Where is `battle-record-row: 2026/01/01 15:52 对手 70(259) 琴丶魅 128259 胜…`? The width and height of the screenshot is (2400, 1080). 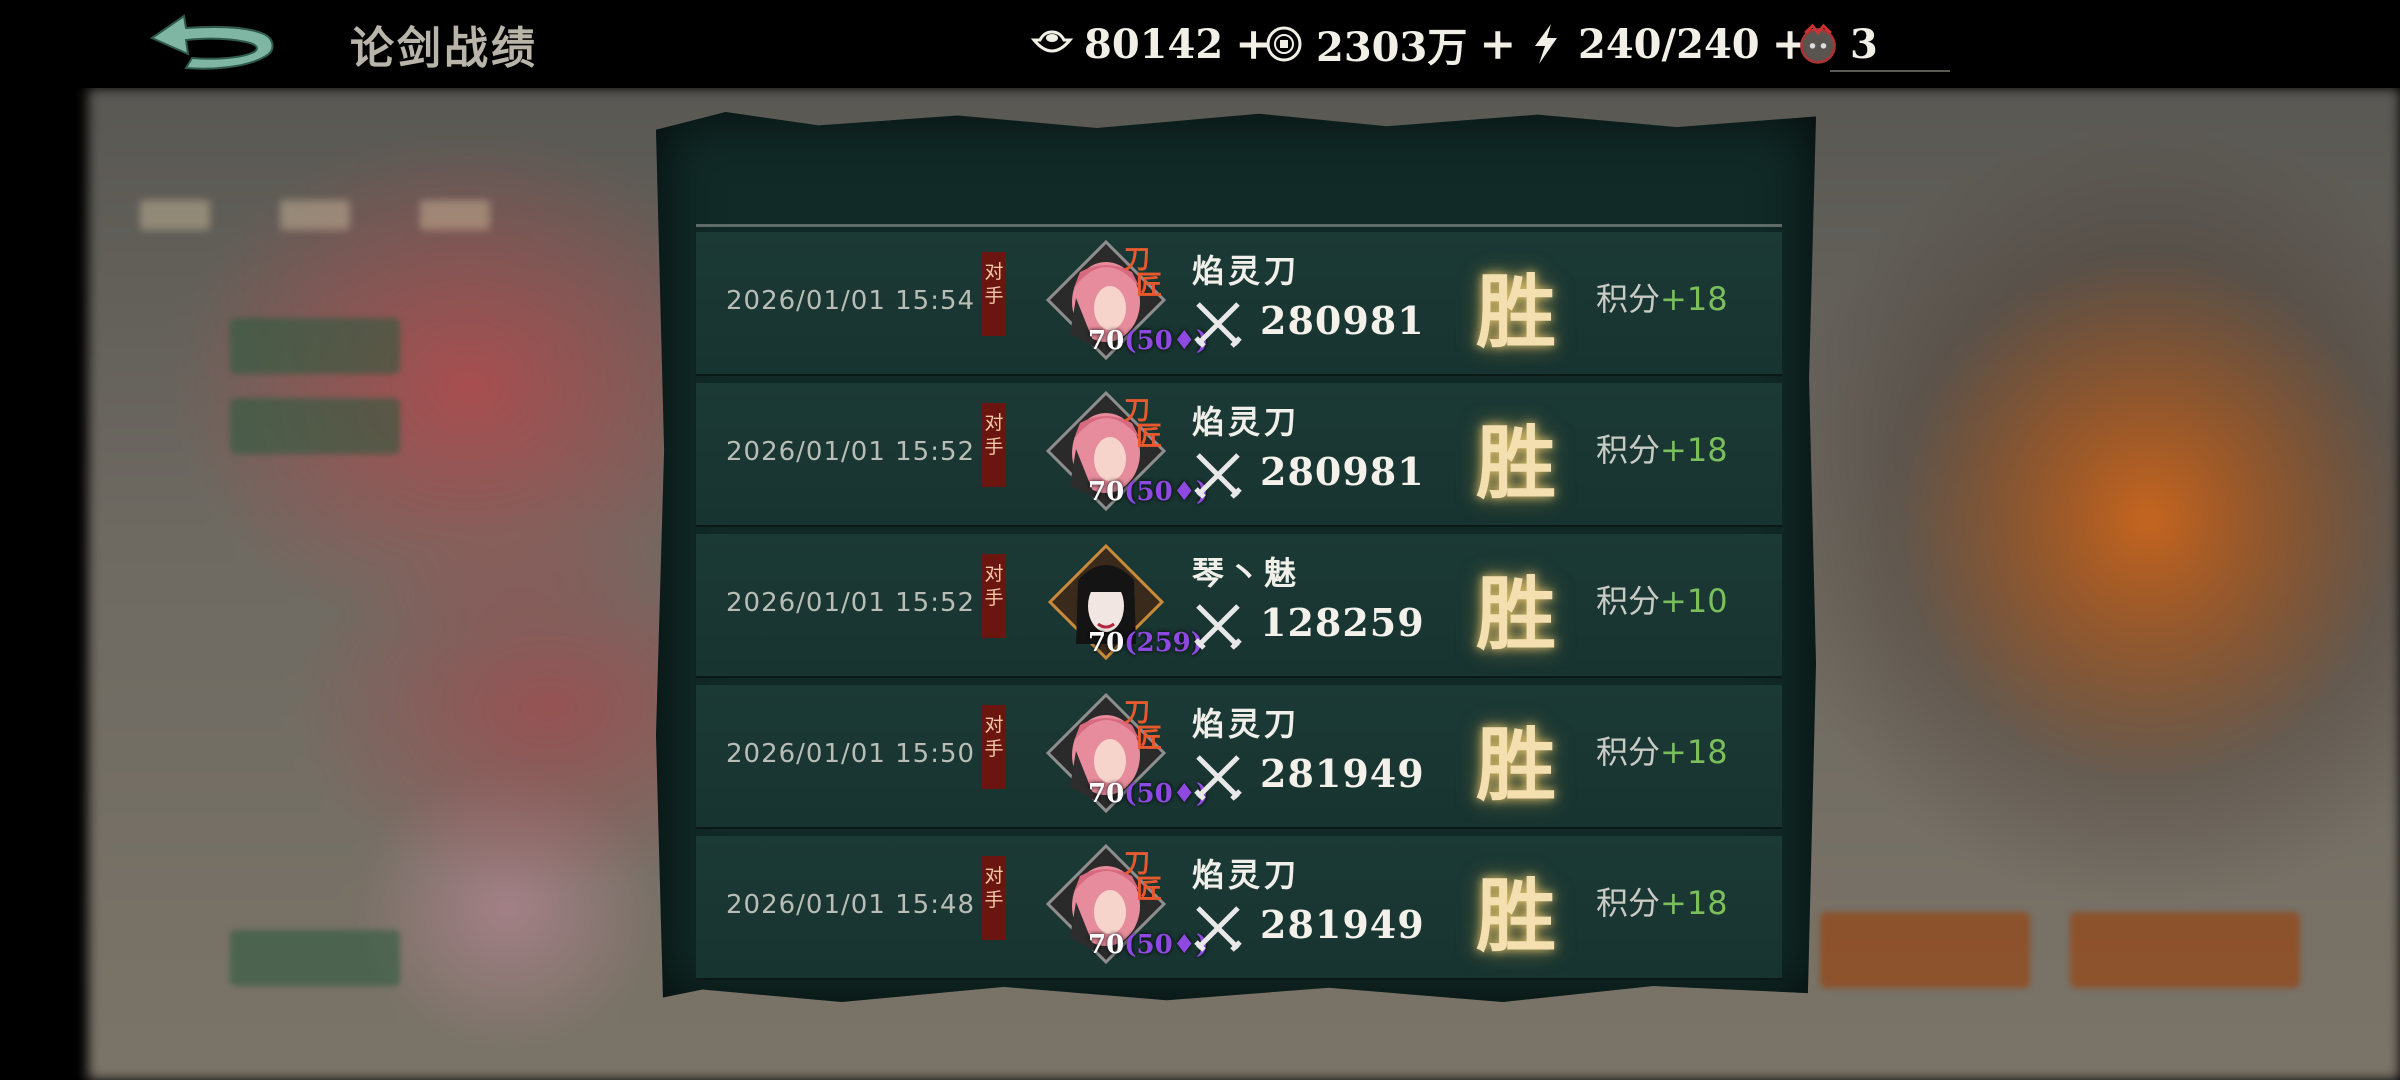
battle-record-row: 2026/01/01 15:52 对手 70(259) 琴丶魅 128259 胜… is located at coordinates (1239, 606).